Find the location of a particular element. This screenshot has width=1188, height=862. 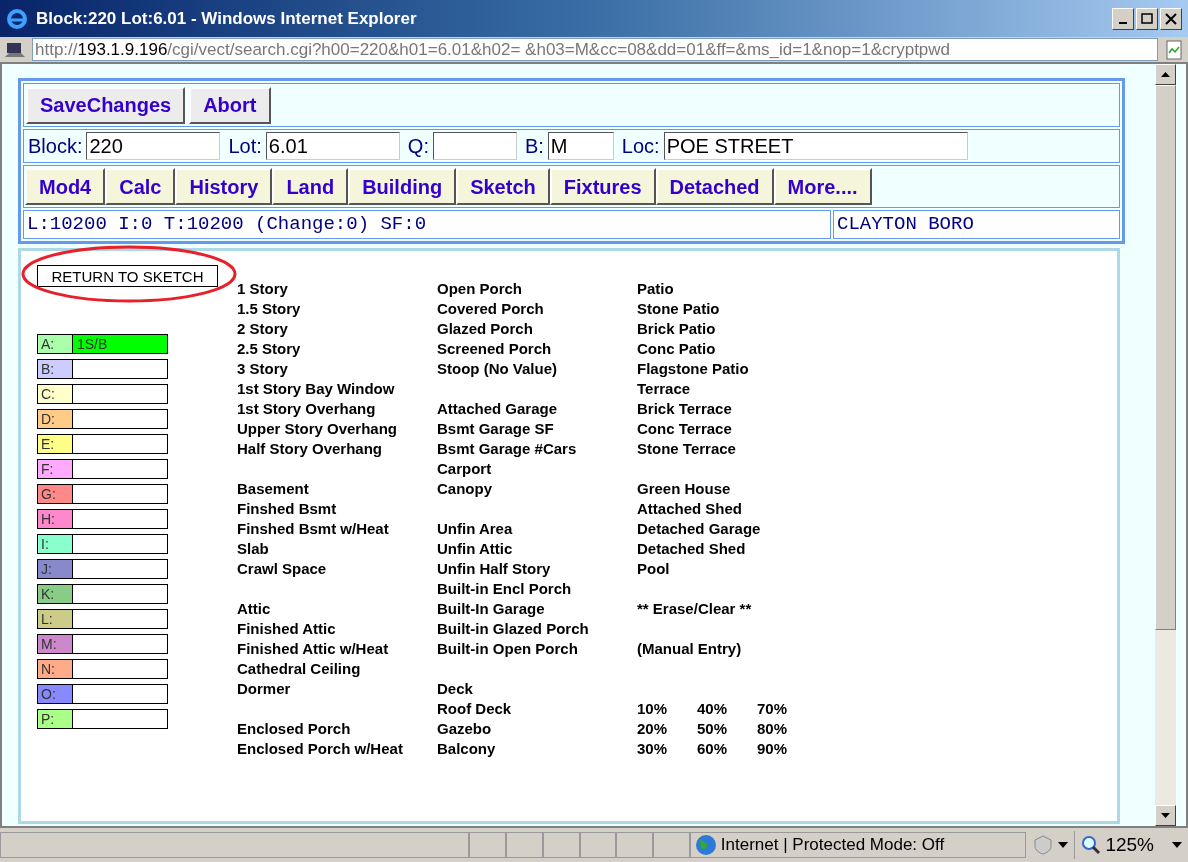

section-row: G: is located at coordinates (102, 494).